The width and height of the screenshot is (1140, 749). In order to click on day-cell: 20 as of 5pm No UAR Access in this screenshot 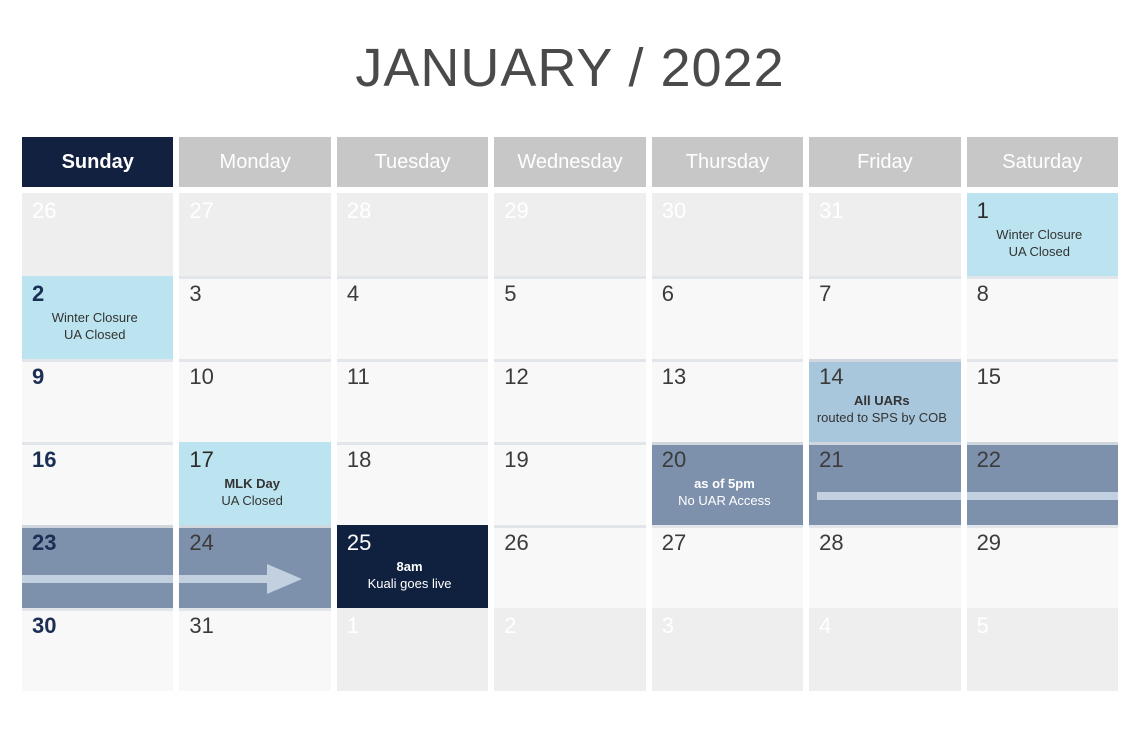, I will do `click(727, 483)`.